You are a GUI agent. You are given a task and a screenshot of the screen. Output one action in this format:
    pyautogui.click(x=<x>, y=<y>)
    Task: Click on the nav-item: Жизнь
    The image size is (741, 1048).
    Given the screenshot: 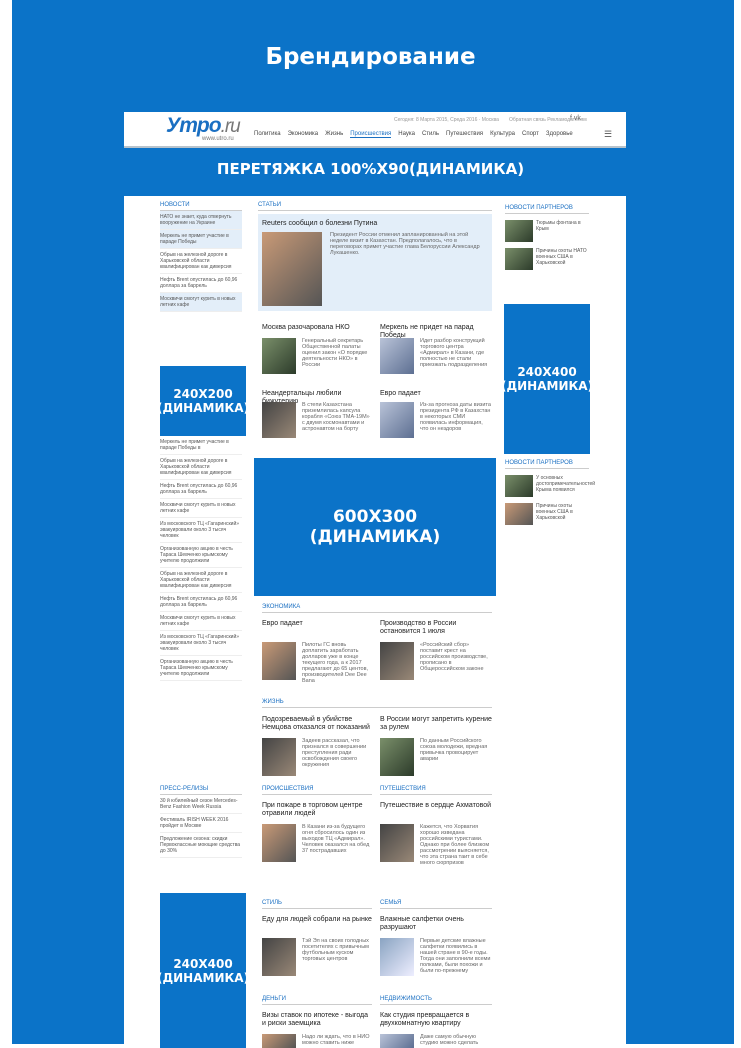 What is the action you would take?
    pyautogui.click(x=334, y=134)
    